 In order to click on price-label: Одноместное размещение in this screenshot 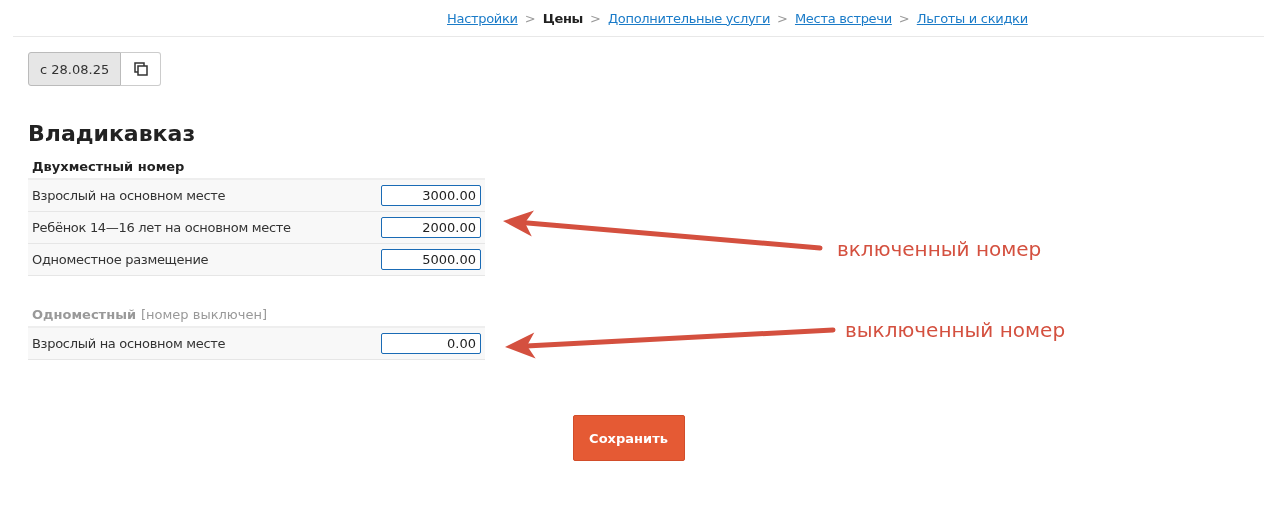, I will do `click(120, 259)`.